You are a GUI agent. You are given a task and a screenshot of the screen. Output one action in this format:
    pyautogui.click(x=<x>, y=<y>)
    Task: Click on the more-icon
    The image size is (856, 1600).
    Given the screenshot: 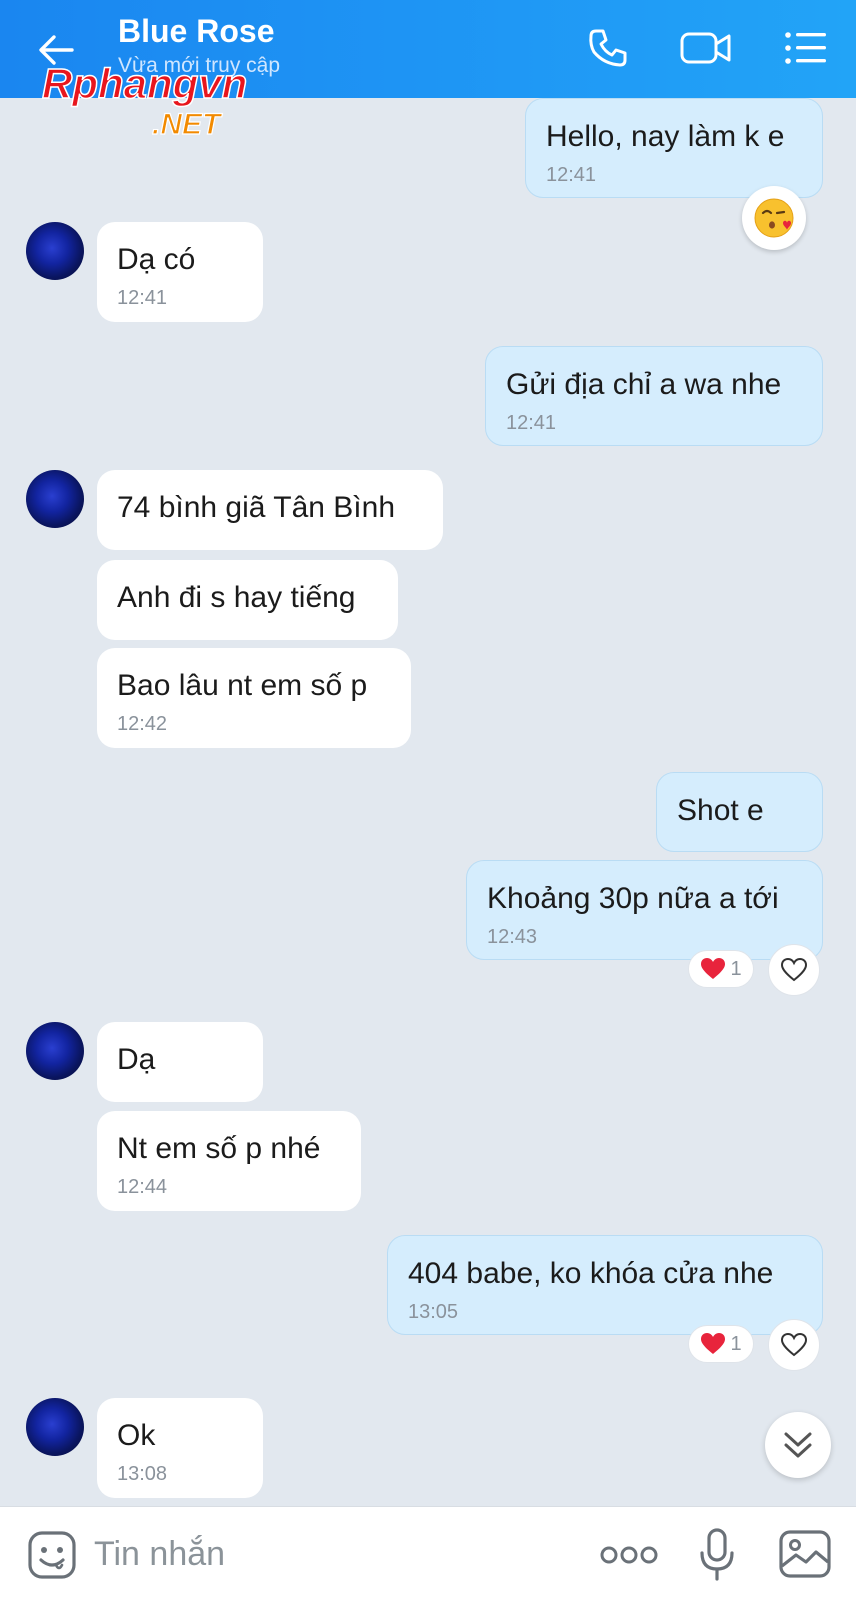 What is the action you would take?
    pyautogui.click(x=629, y=1555)
    